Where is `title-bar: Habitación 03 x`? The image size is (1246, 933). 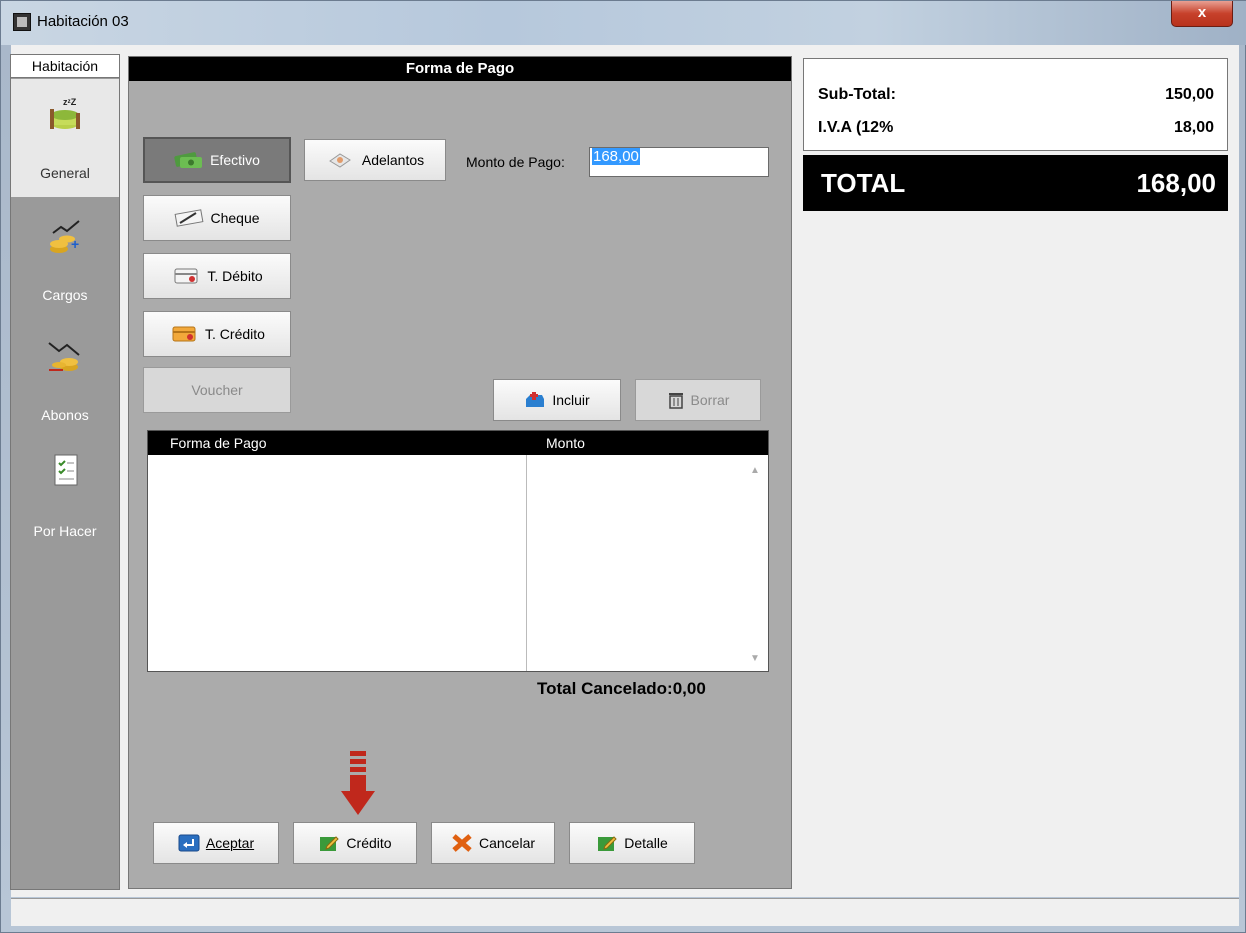 title-bar: Habitación 03 x is located at coordinates (623, 23).